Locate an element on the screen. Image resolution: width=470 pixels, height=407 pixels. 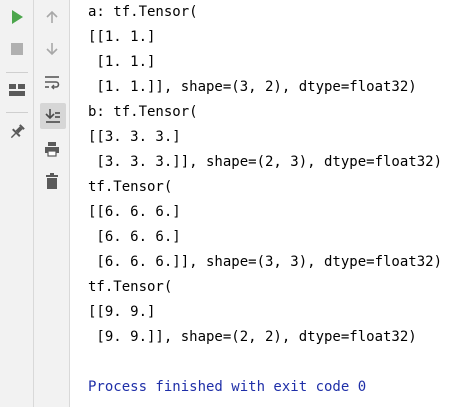
stop-button is located at coordinates (17, 49).